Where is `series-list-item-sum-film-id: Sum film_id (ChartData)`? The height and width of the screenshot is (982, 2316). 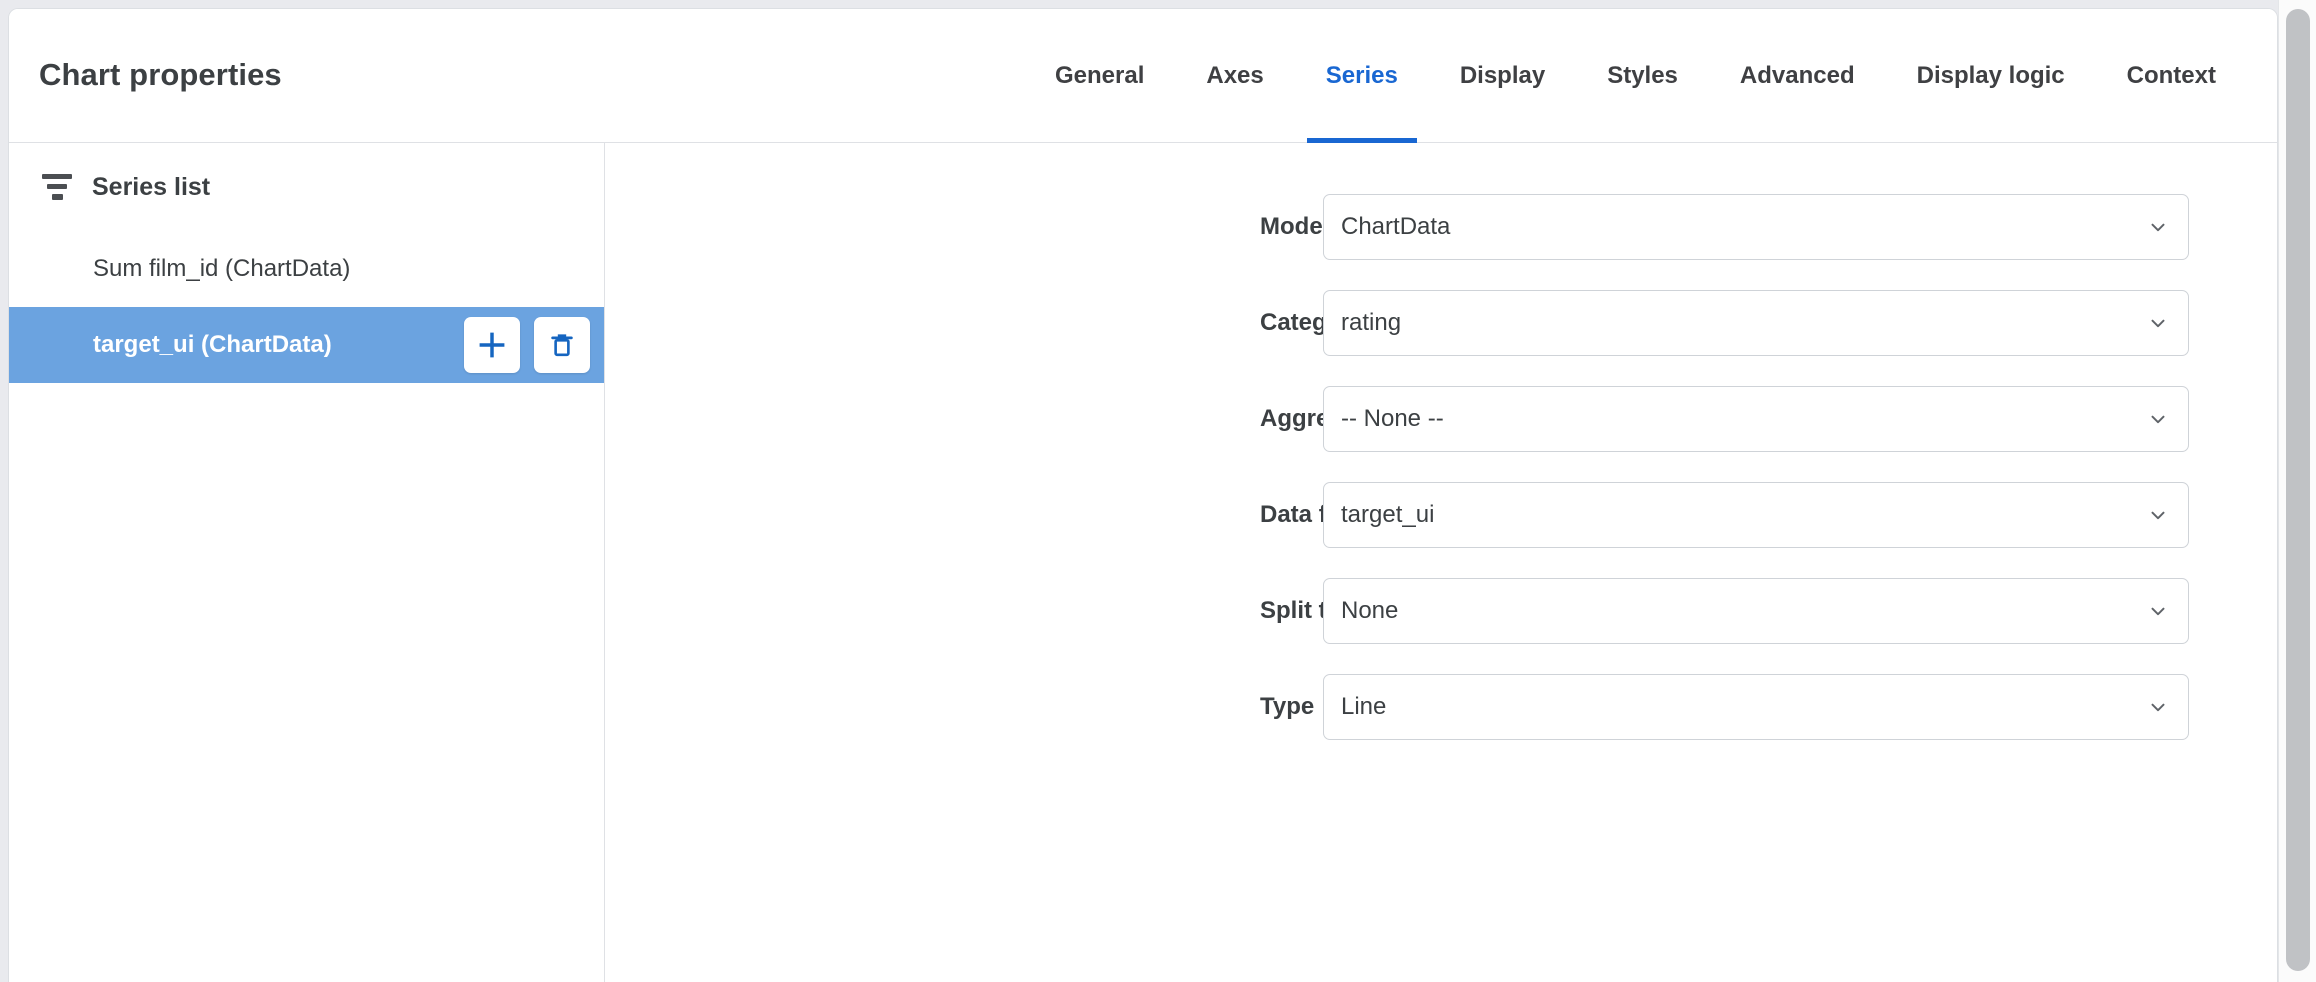 series-list-item-sum-film-id: Sum film_id (ChartData) is located at coordinates (306, 269).